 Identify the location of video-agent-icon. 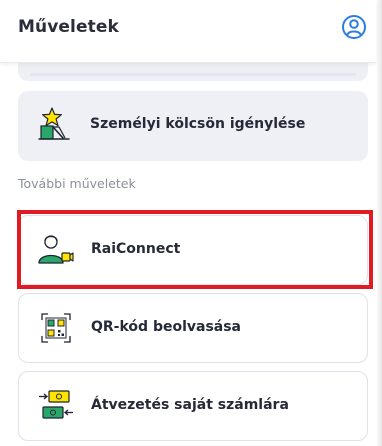
(56, 250).